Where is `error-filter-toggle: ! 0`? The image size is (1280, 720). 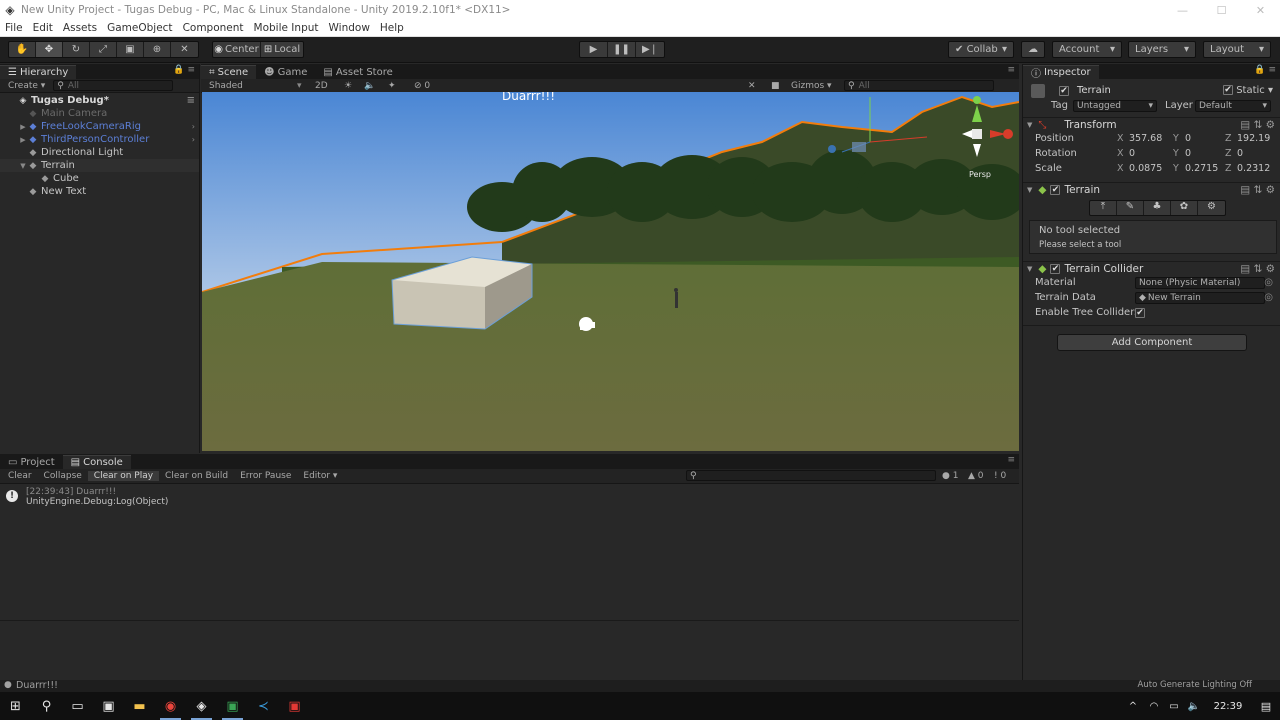 error-filter-toggle: ! 0 is located at coordinates (1000, 476).